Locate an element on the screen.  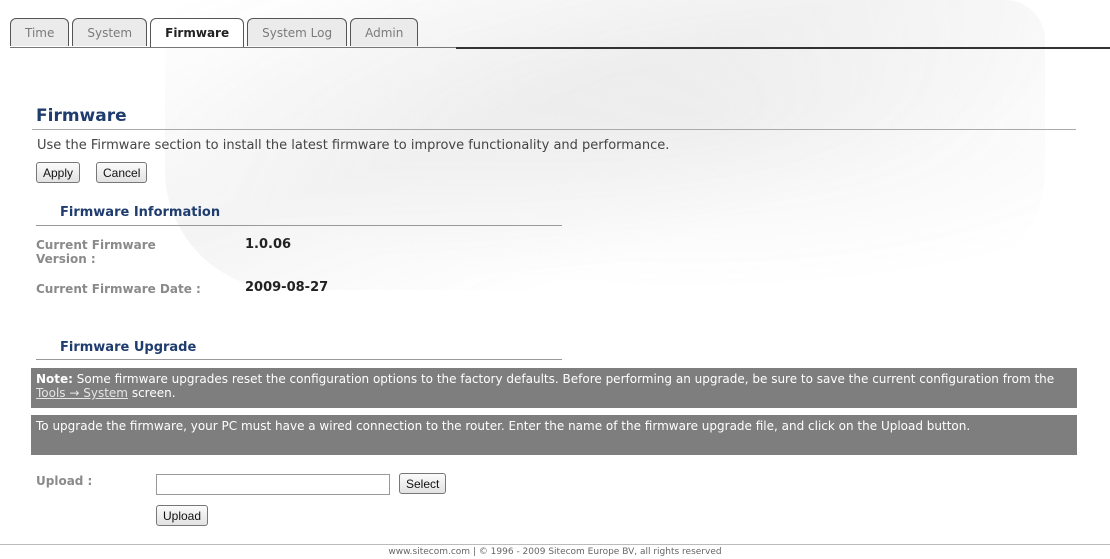
upload-label: Upload : is located at coordinates (64, 481).